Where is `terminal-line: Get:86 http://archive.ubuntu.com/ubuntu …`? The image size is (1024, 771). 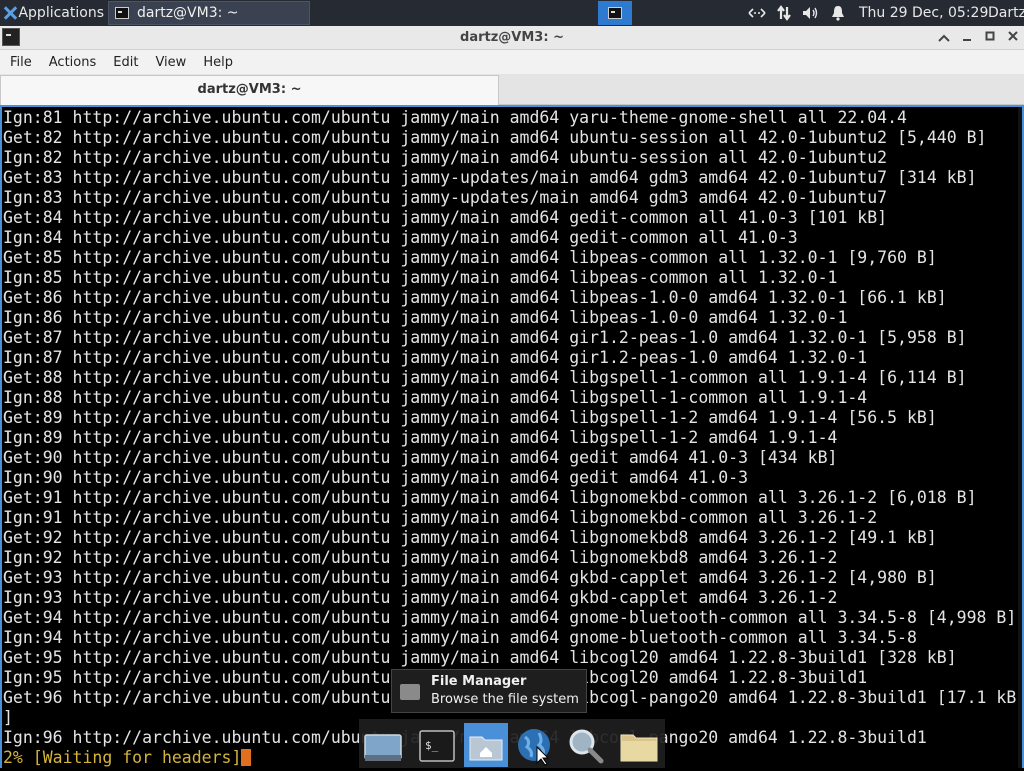
terminal-line: Get:86 http://archive.ubuntu.com/ubuntu … is located at coordinates (475, 297).